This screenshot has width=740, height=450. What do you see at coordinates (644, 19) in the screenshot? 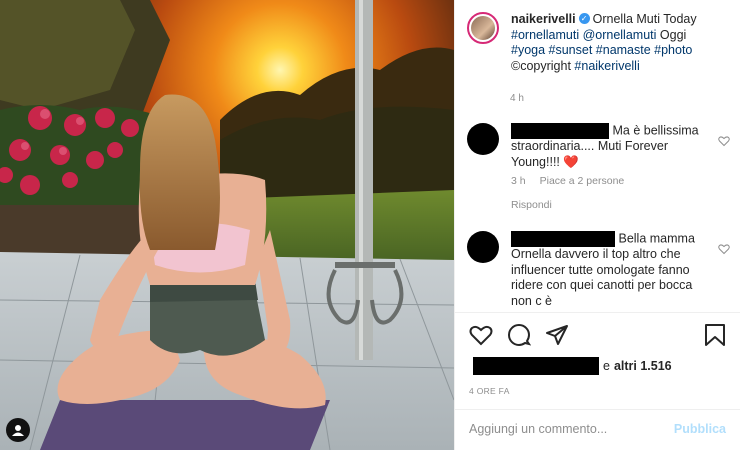
I see `caption-title: Ornella Muti Today` at bounding box center [644, 19].